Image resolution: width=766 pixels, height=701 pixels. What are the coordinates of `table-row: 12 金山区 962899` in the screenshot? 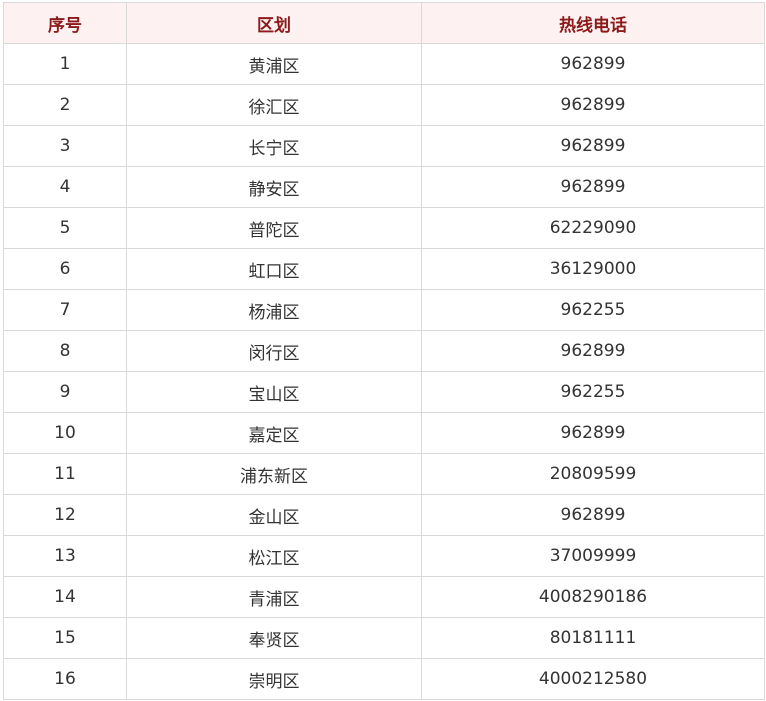 It's located at (384, 515).